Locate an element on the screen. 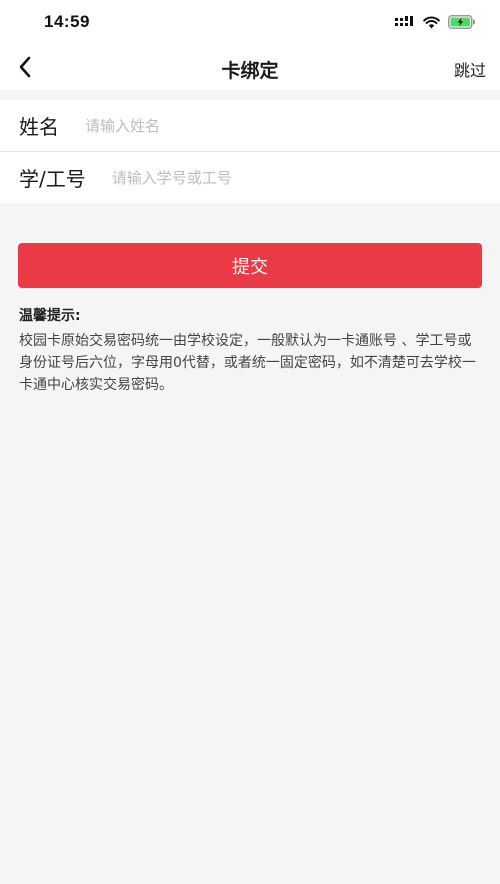 This screenshot has width=500, height=884. name-label: 姓名 is located at coordinates (39, 127).